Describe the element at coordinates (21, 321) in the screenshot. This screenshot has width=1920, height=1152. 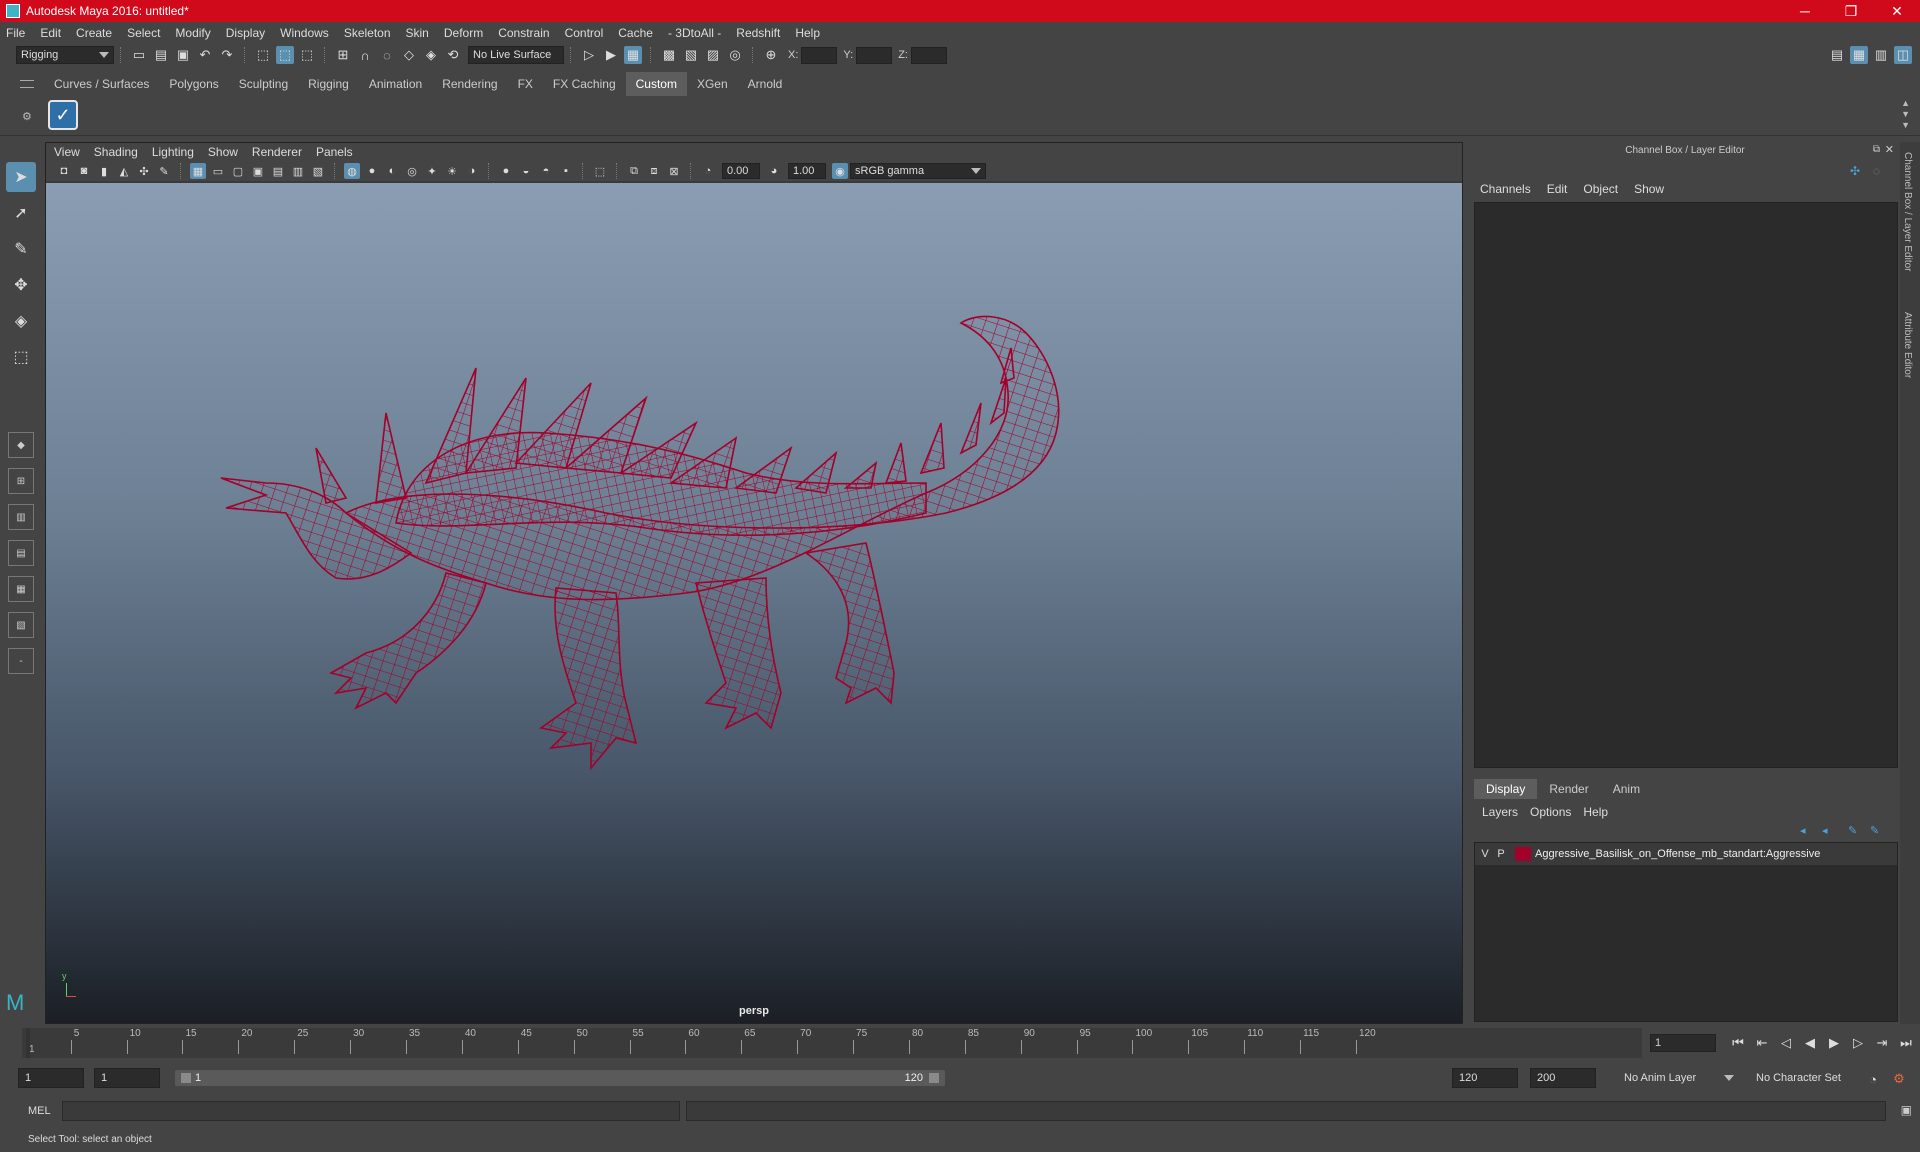
I see `rotate-tool-icon: ◈` at that location.